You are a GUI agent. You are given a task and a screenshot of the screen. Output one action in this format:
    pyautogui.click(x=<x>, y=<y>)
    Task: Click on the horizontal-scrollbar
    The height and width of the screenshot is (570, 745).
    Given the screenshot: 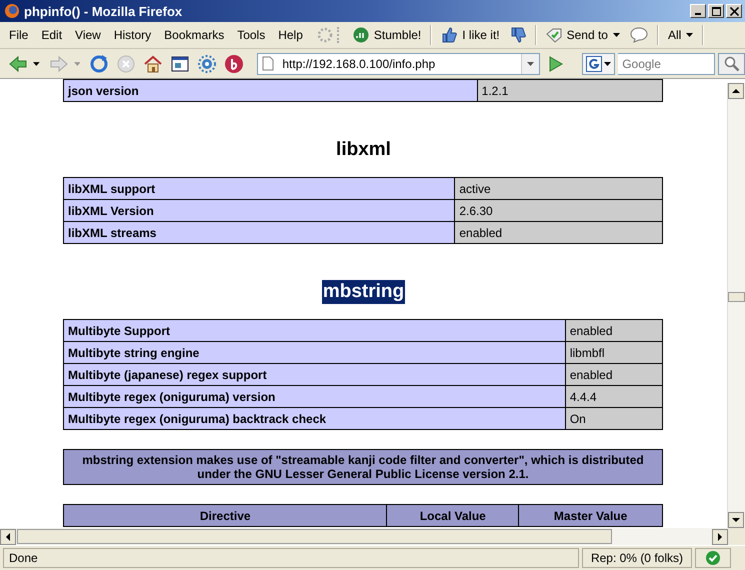 What is the action you would take?
    pyautogui.click(x=364, y=536)
    